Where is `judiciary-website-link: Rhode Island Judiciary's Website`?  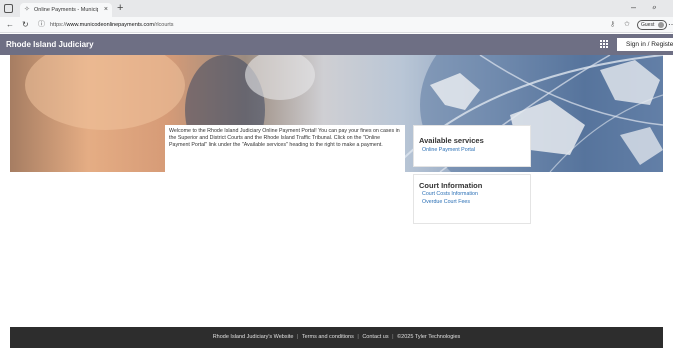
judiciary-website-link: Rhode Island Judiciary's Website is located at coordinates (253, 337).